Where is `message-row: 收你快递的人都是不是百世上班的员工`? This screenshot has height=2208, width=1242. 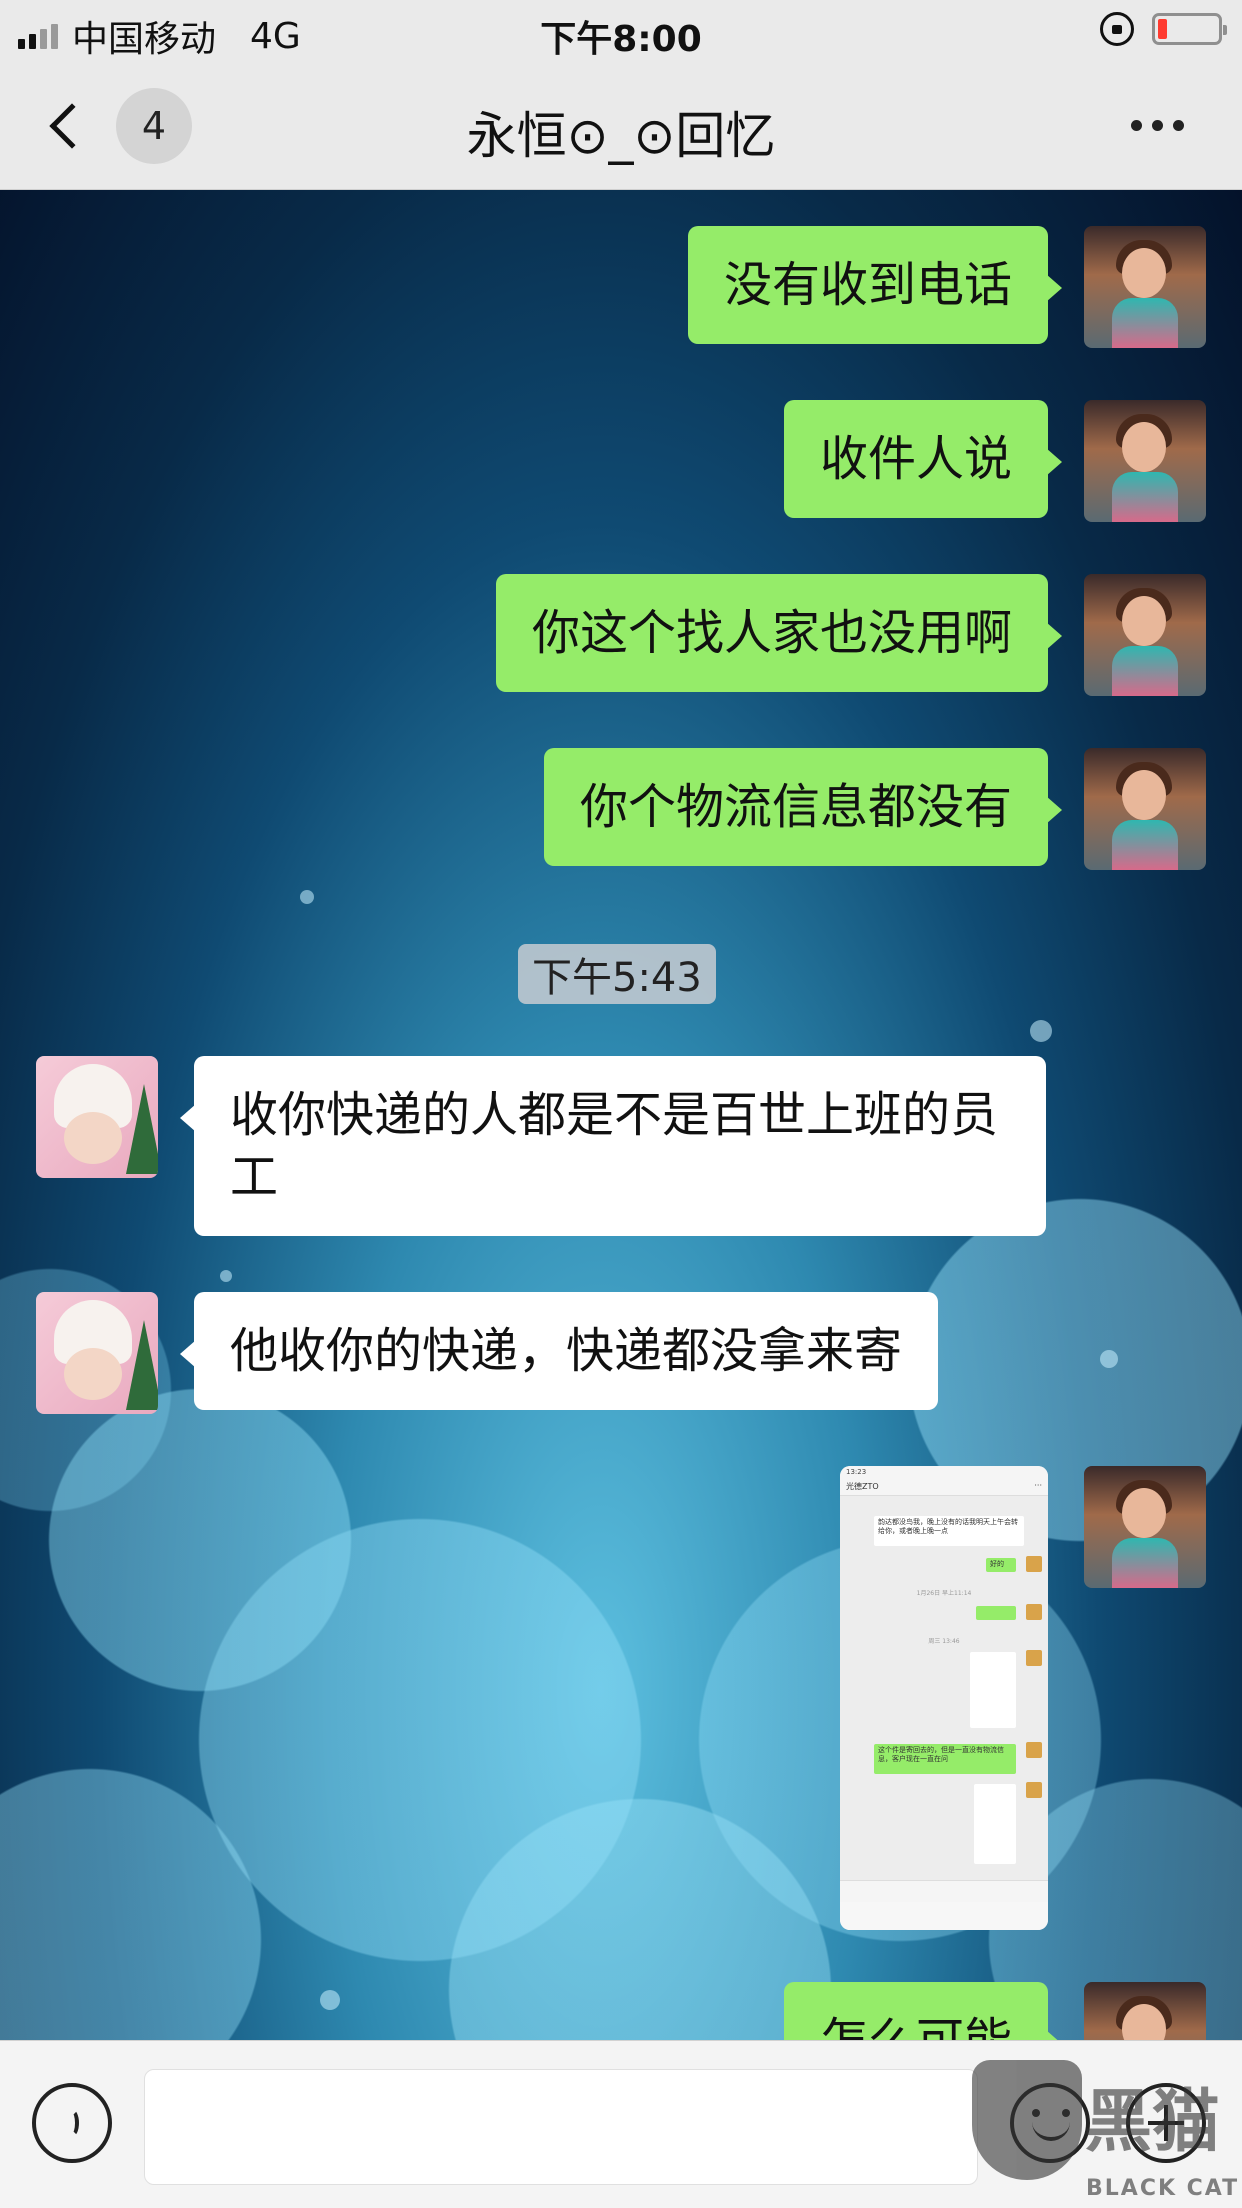 message-row: 收你快递的人都是不是百世上班的员工 is located at coordinates (541, 1146).